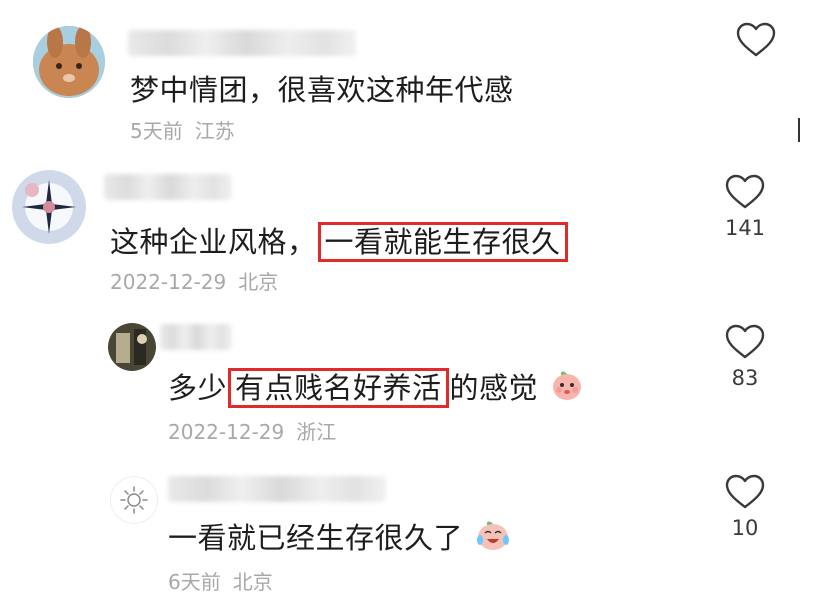  I want to click on like-button, so click(756, 43).